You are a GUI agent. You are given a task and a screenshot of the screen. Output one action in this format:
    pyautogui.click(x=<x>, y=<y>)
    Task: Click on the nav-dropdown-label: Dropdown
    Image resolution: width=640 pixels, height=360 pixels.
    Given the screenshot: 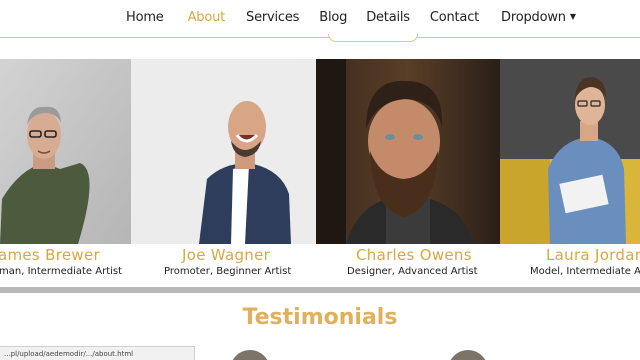 What is the action you would take?
    pyautogui.click(x=533, y=17)
    